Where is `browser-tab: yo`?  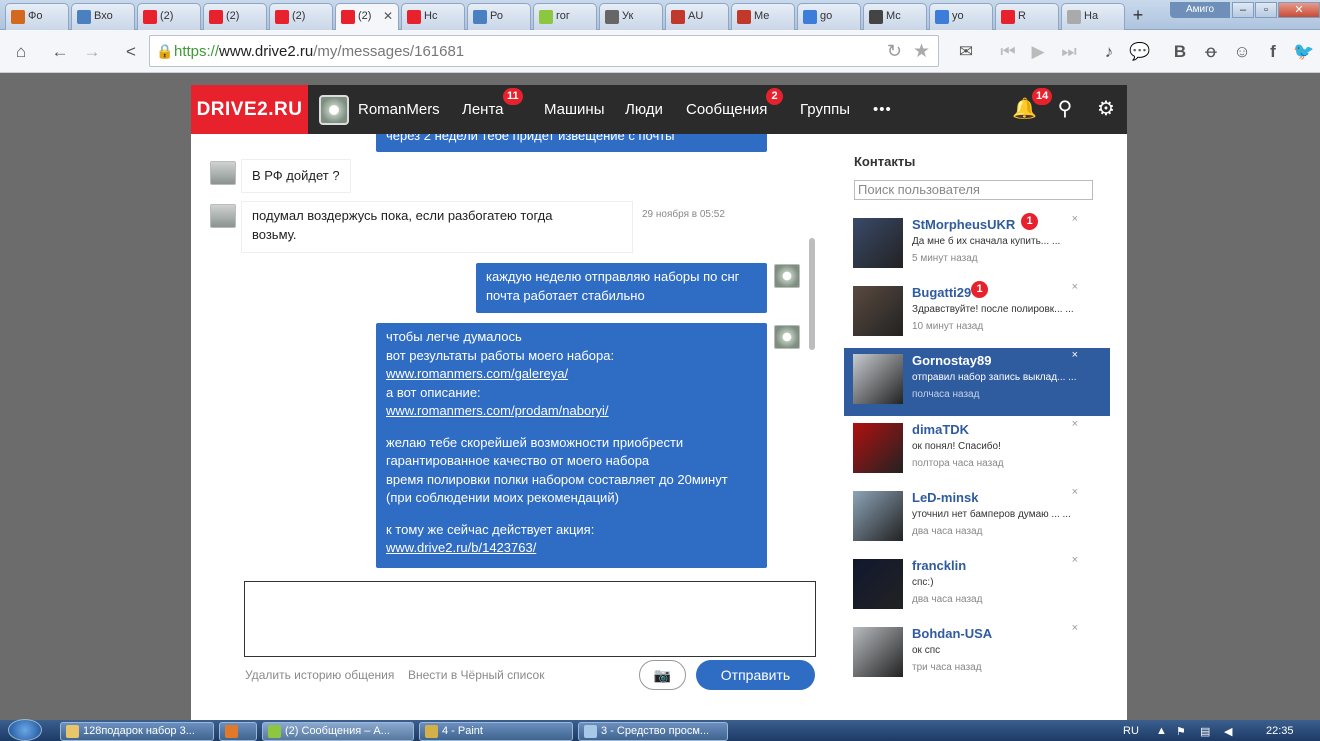 browser-tab: yo is located at coordinates (961, 16).